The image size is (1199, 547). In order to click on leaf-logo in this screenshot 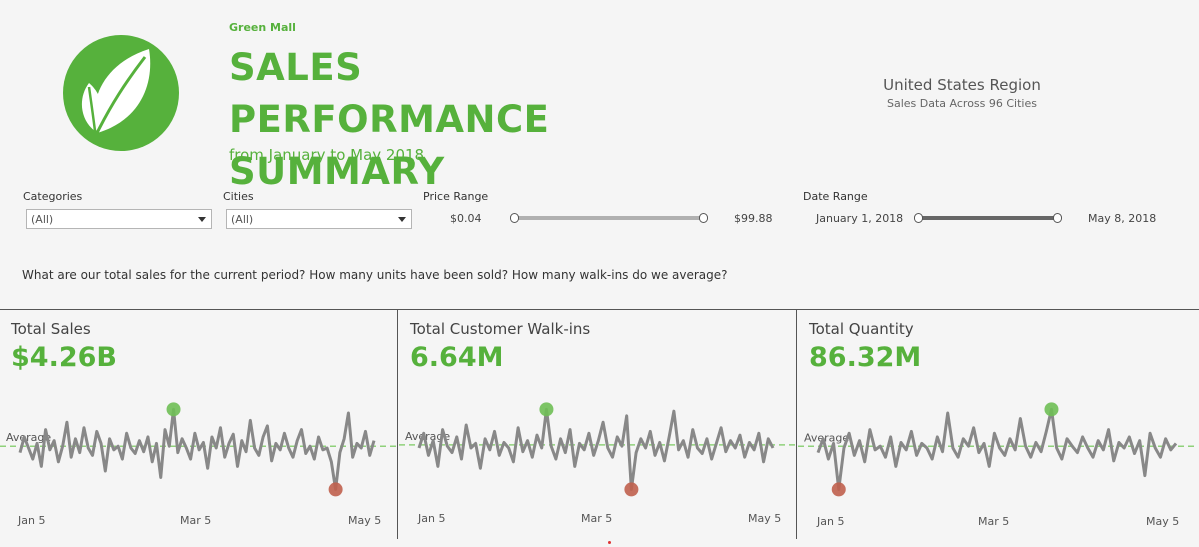, I will do `click(121, 93)`.